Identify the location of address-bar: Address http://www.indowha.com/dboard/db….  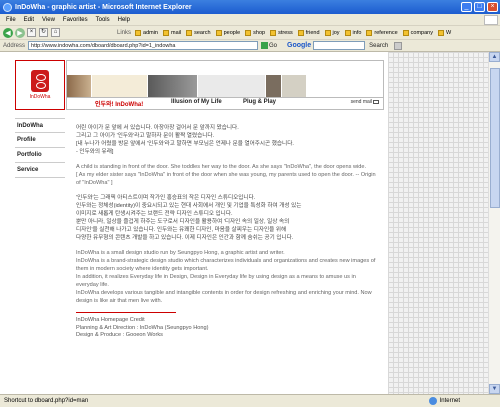
(250, 46).